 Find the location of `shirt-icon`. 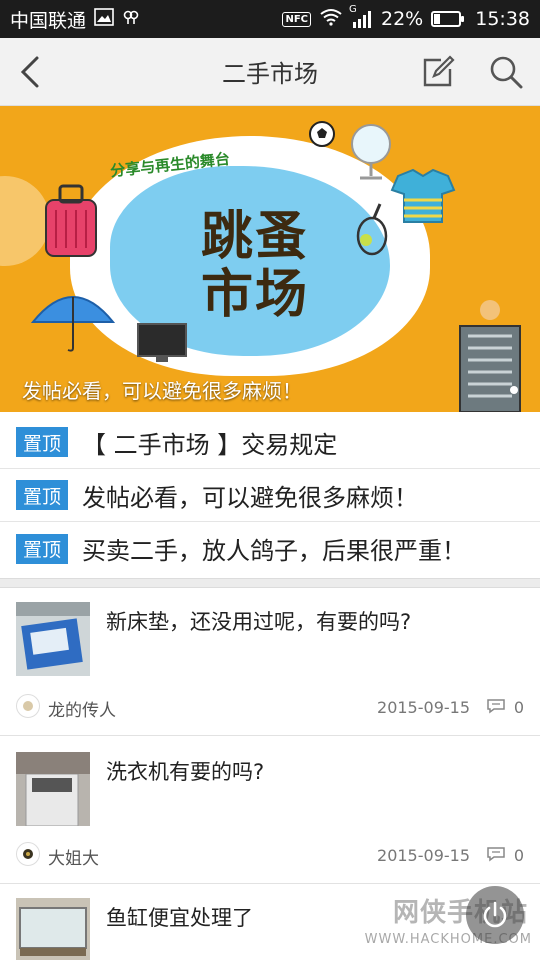

shirt-icon is located at coordinates (423, 195).